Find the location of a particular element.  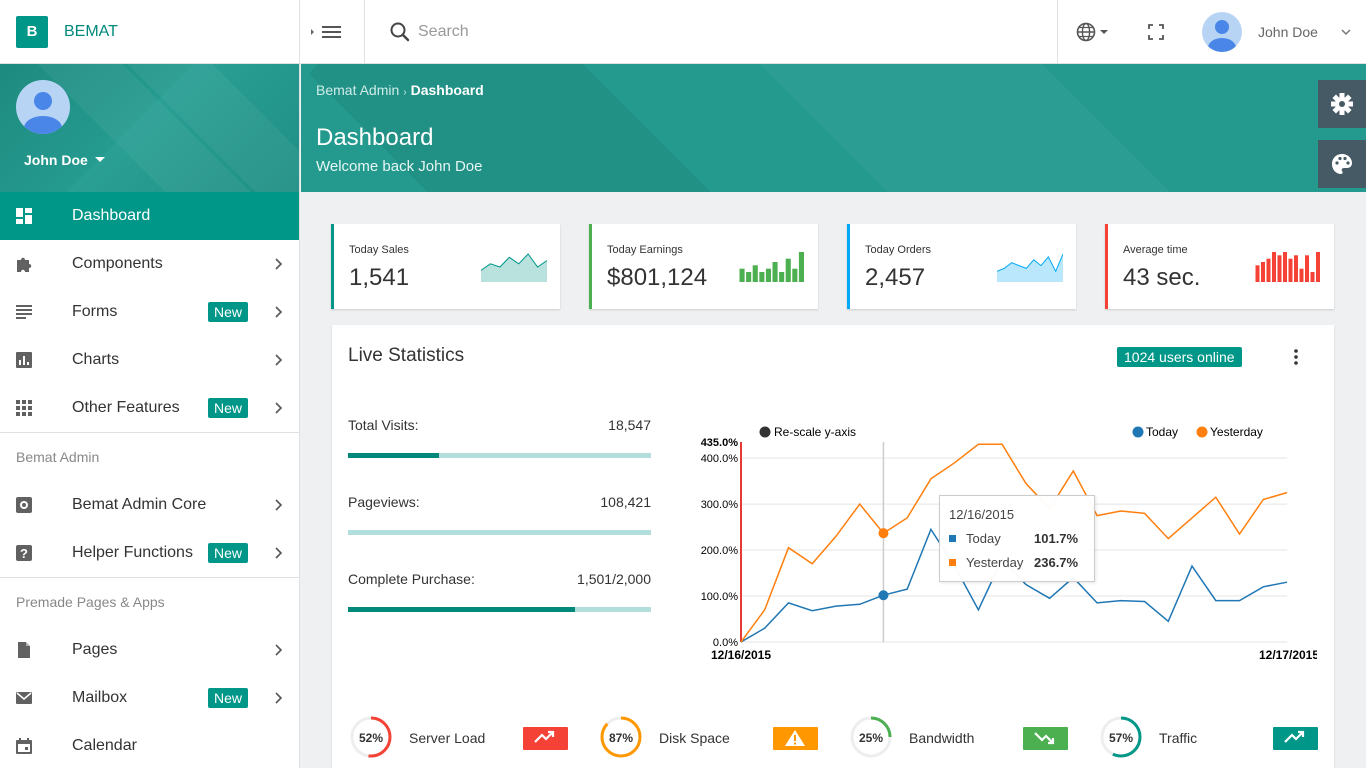

sidebar-item-forms: Forms New is located at coordinates (149, 312).